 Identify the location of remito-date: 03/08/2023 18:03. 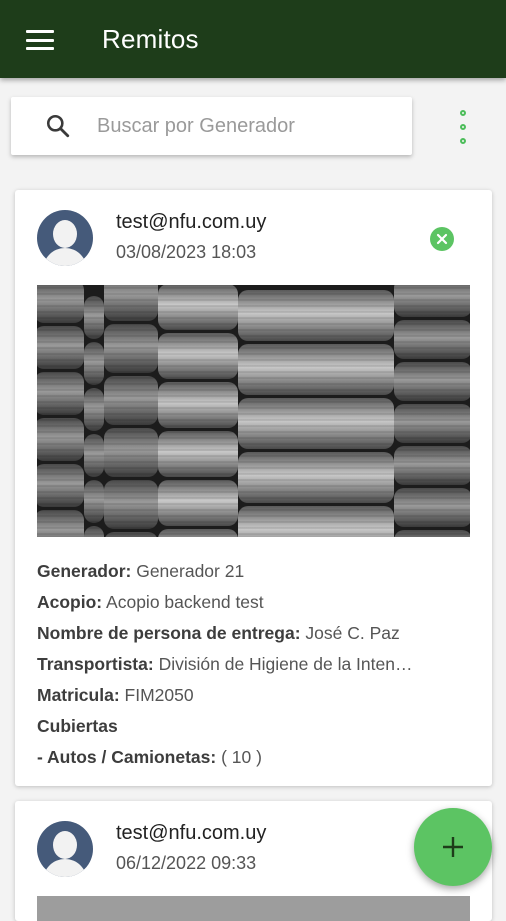
(186, 252).